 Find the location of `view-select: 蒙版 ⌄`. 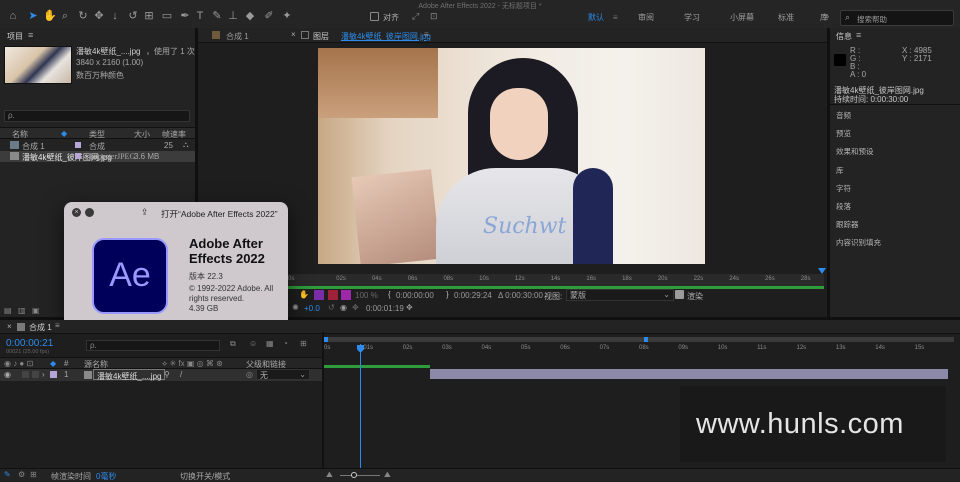

view-select: 蒙版 ⌄ is located at coordinates (620, 295).